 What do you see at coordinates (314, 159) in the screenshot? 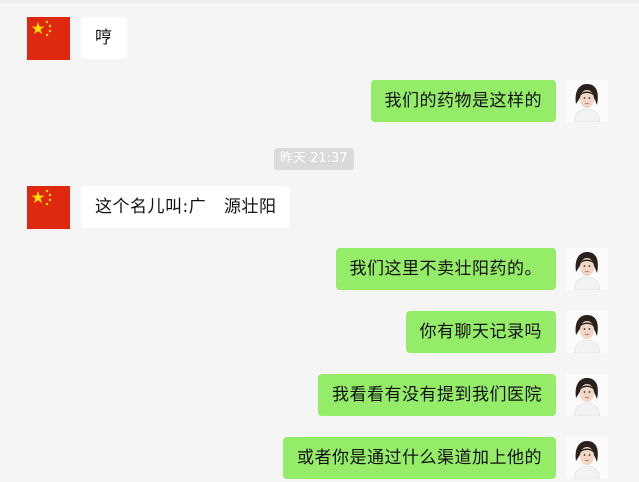
I see `timestamp: 昨天 21:37` at bounding box center [314, 159].